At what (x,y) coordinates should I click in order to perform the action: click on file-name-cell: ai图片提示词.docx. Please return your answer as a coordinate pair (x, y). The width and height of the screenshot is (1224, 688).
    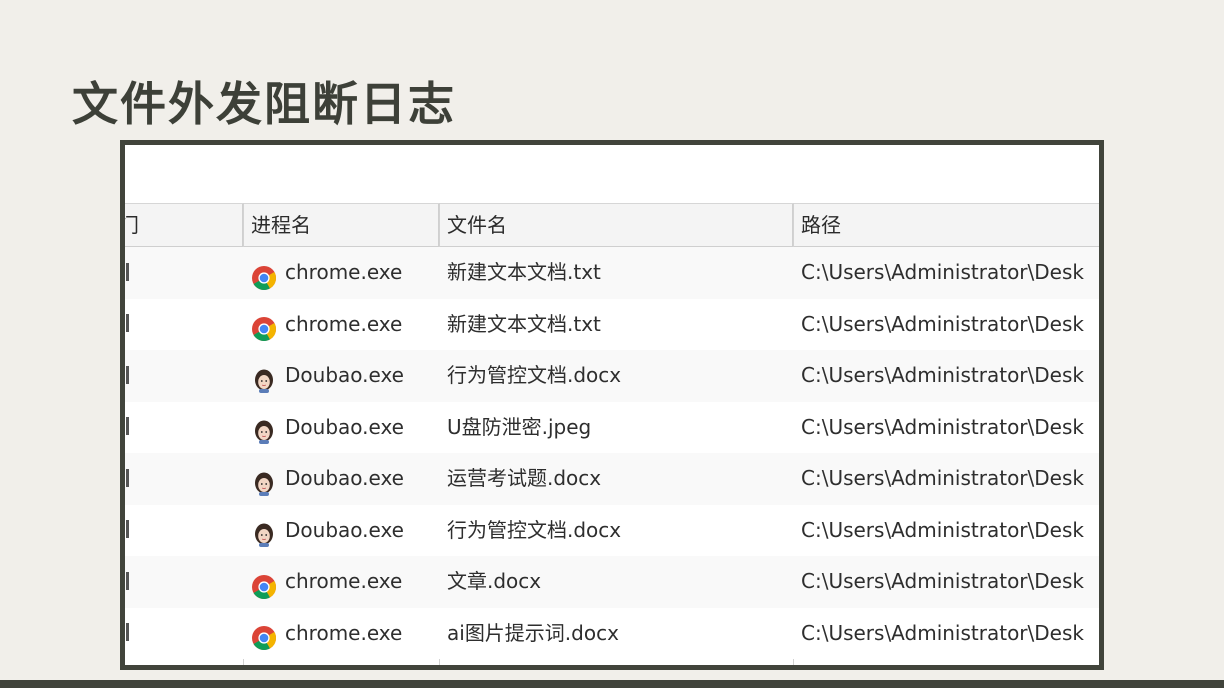
    Looking at the image, I should click on (533, 632).